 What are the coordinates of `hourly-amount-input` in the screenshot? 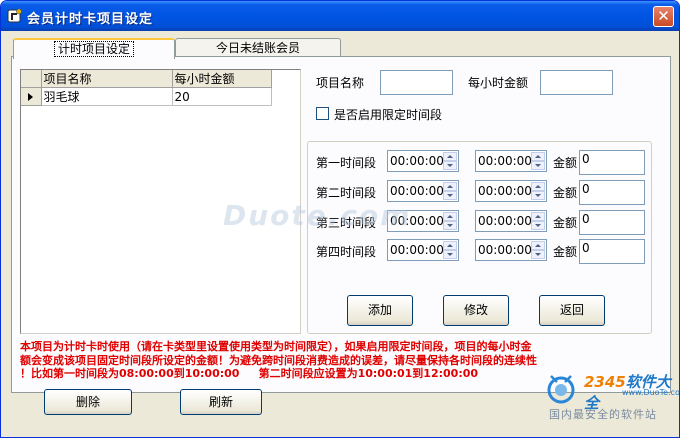 It's located at (576, 82).